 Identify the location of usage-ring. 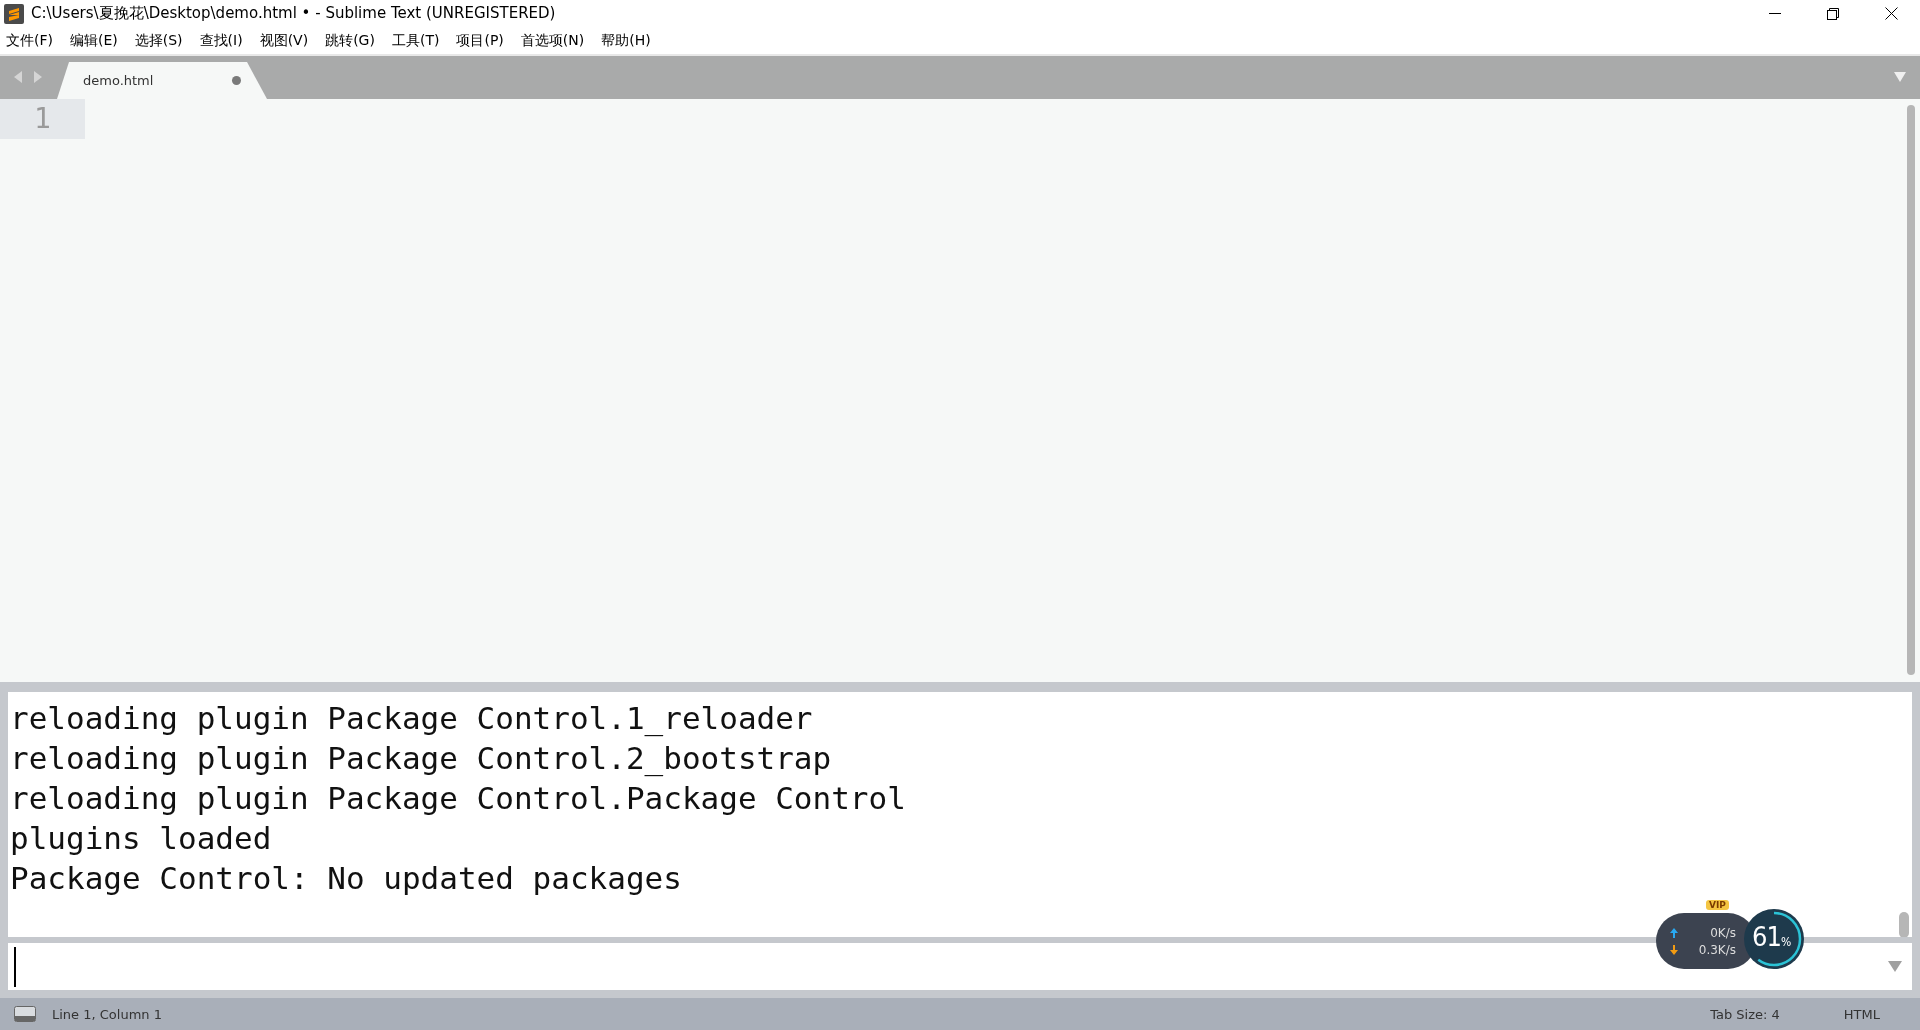
(1774, 939).